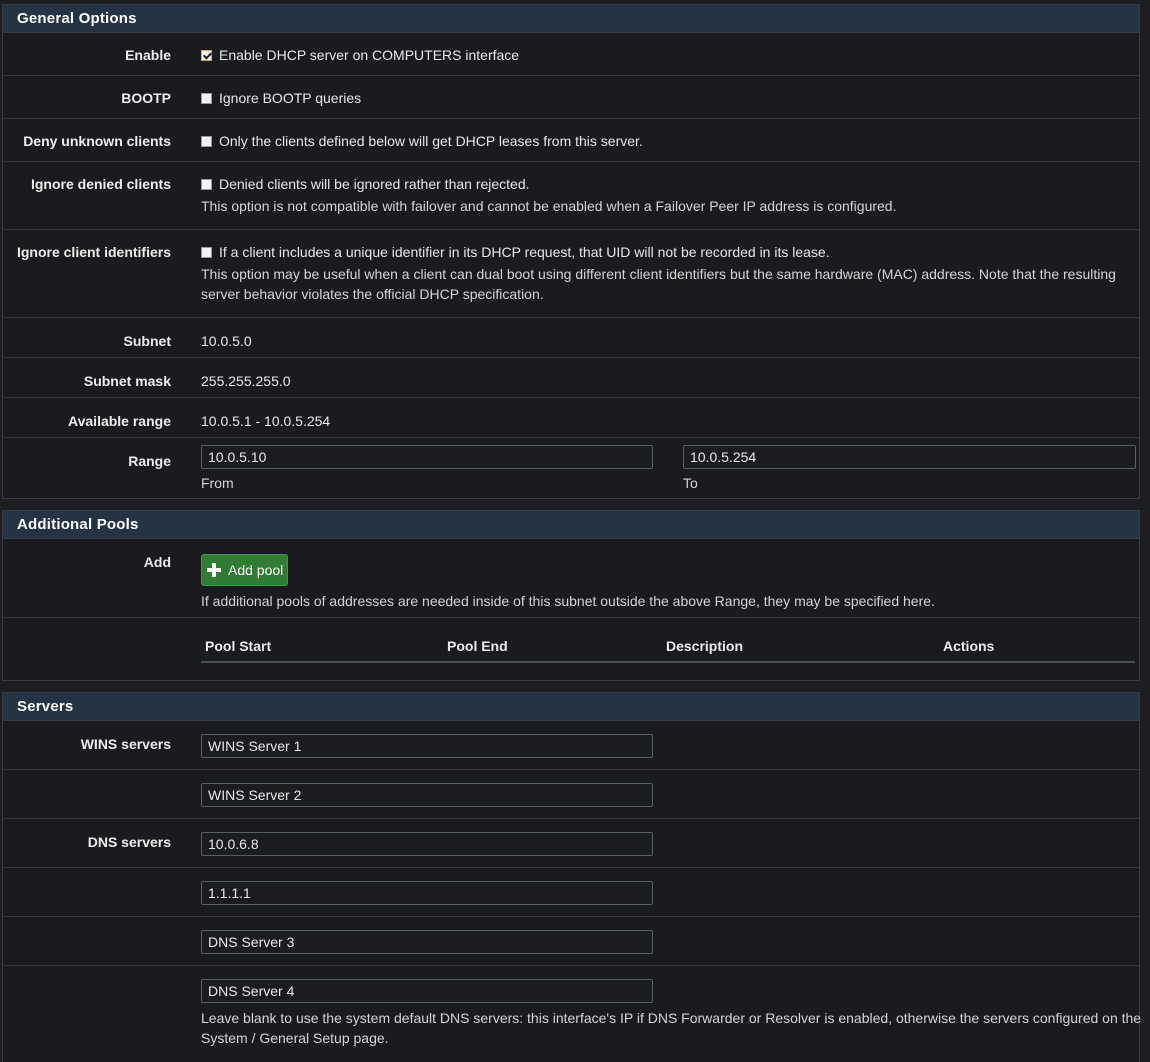 This screenshot has height=1062, width=1150. I want to click on row-range: Range 10.0.5.10 From 10.0.5.254 To, so click(571, 468).